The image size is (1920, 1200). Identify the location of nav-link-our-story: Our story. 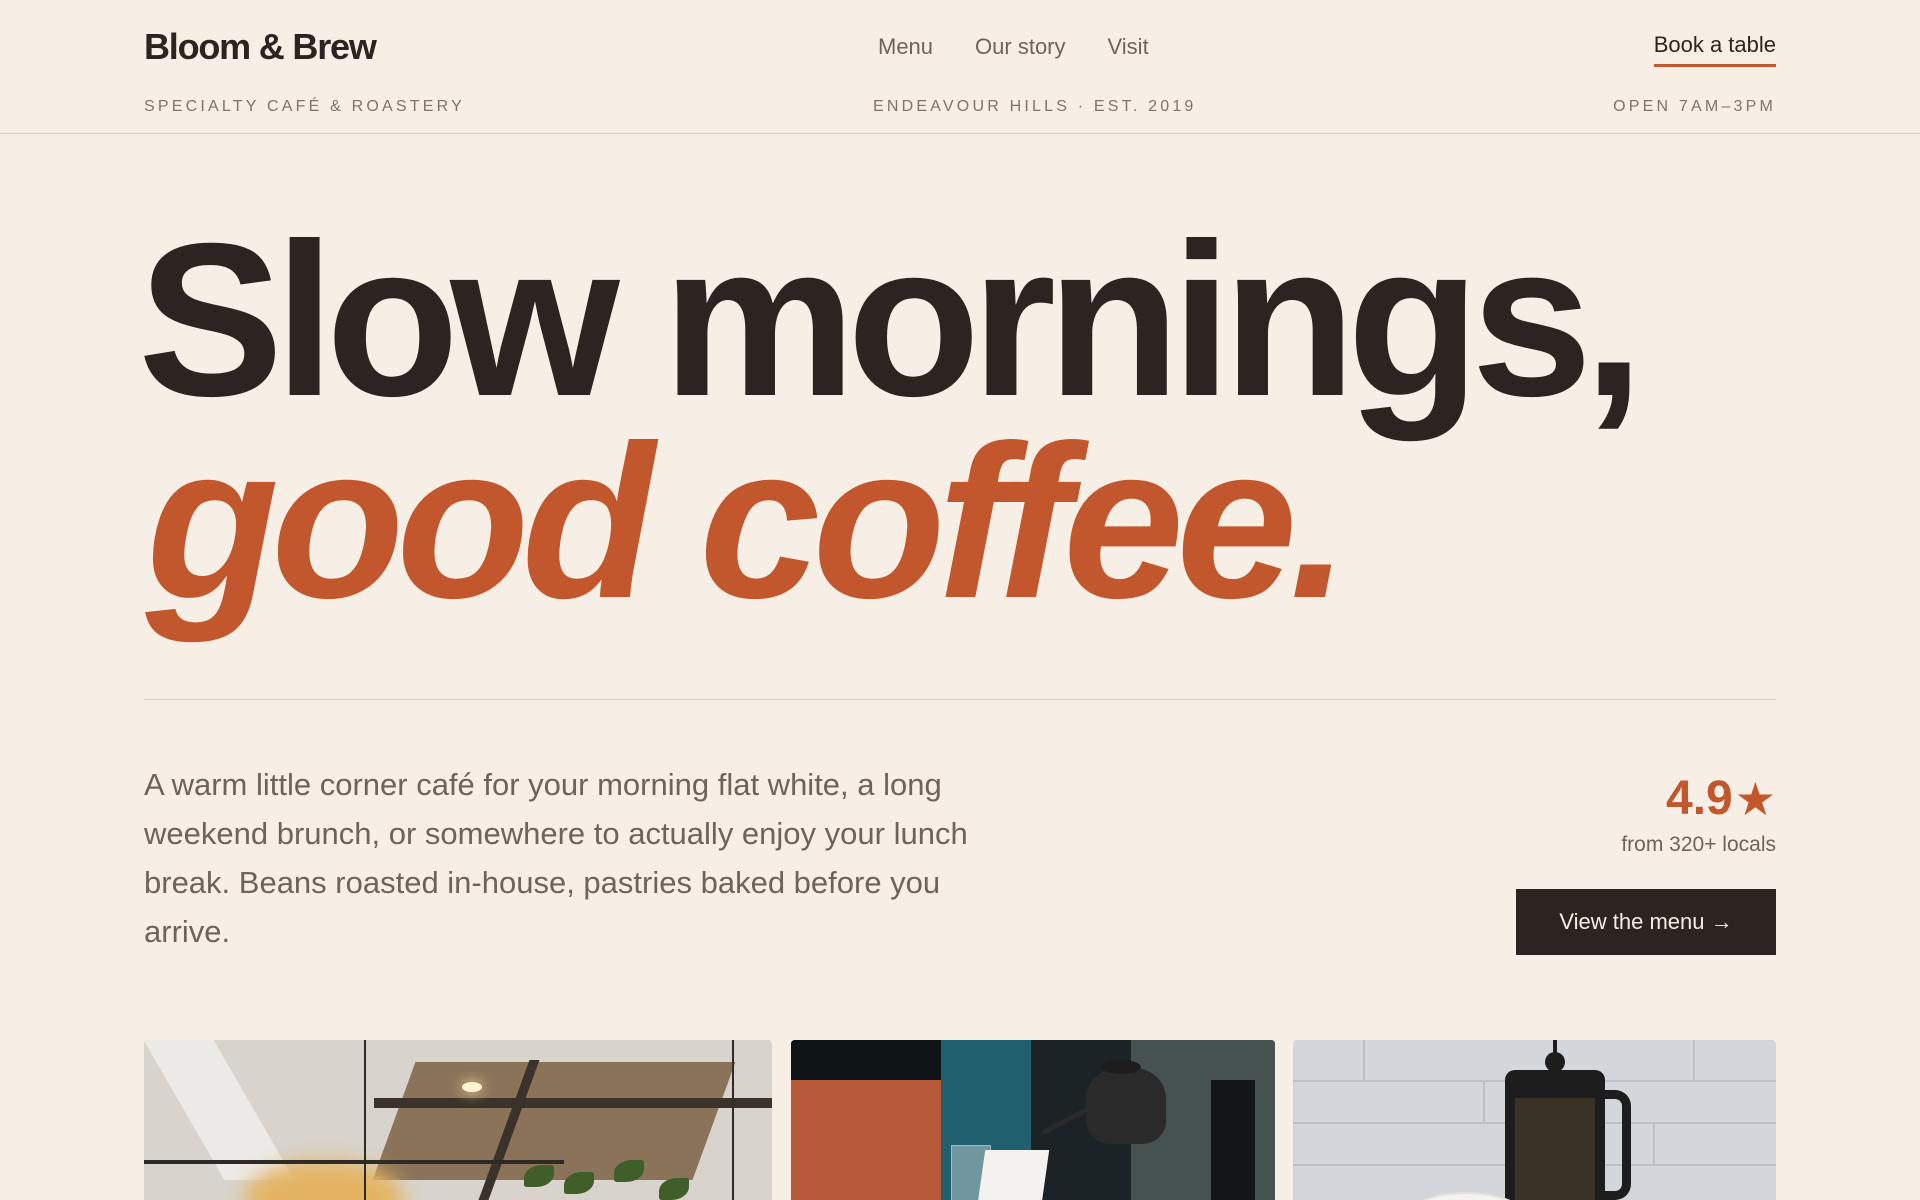
(1020, 47).